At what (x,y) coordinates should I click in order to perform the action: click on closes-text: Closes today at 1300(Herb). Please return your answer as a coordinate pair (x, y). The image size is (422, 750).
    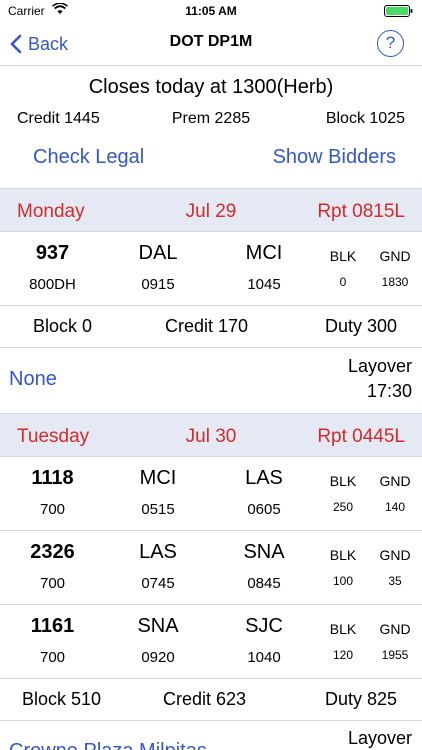
    Looking at the image, I should click on (211, 87).